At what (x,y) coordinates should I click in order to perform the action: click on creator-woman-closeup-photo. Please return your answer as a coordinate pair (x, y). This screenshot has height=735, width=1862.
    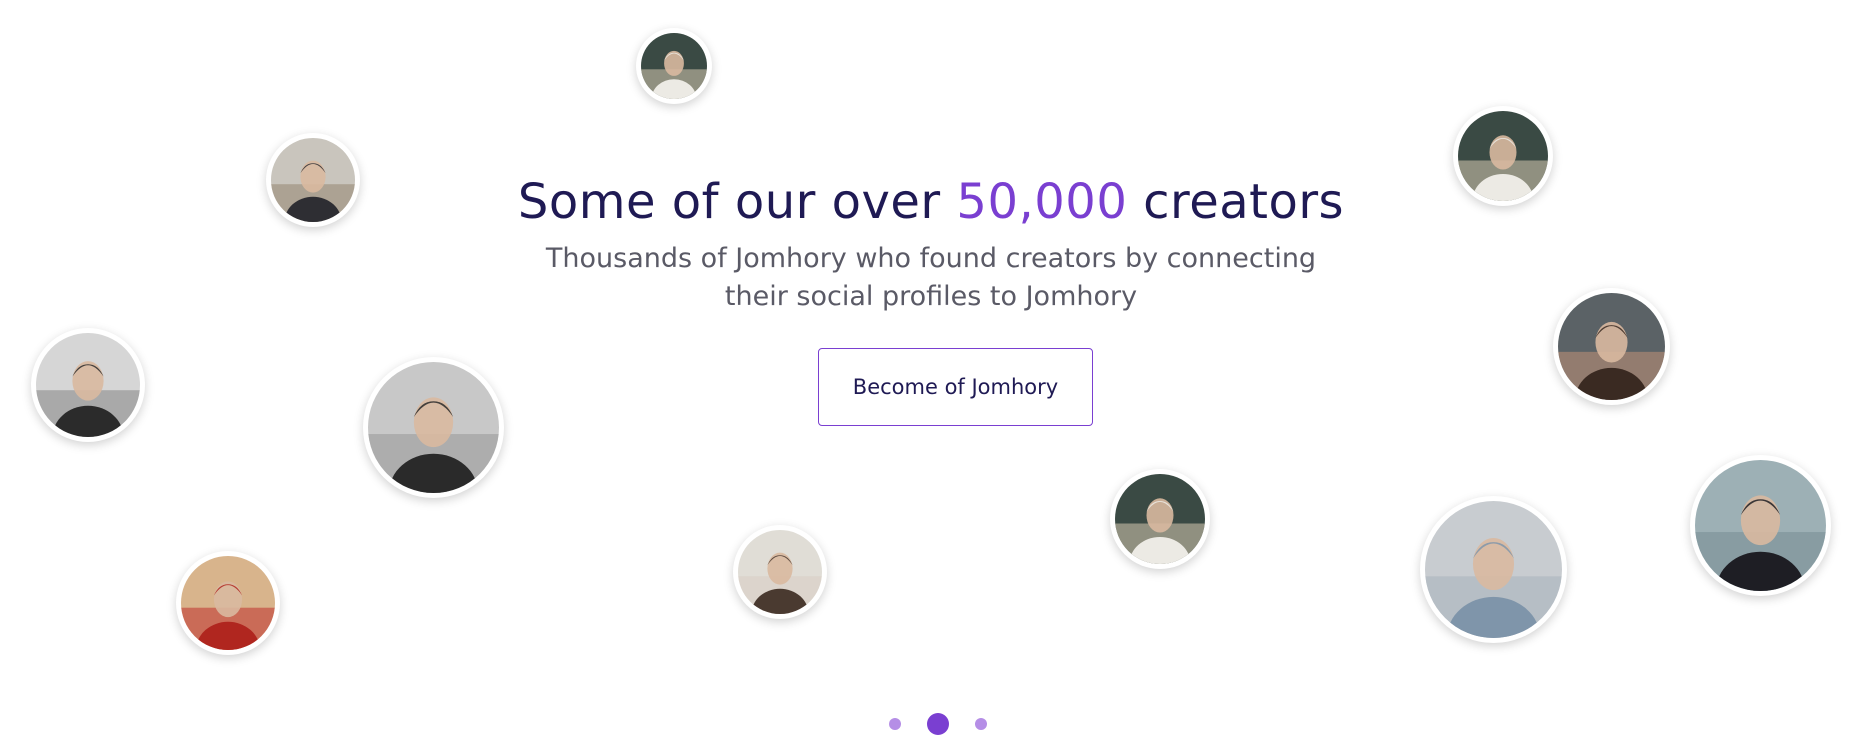
    Looking at the image, I should click on (780, 572).